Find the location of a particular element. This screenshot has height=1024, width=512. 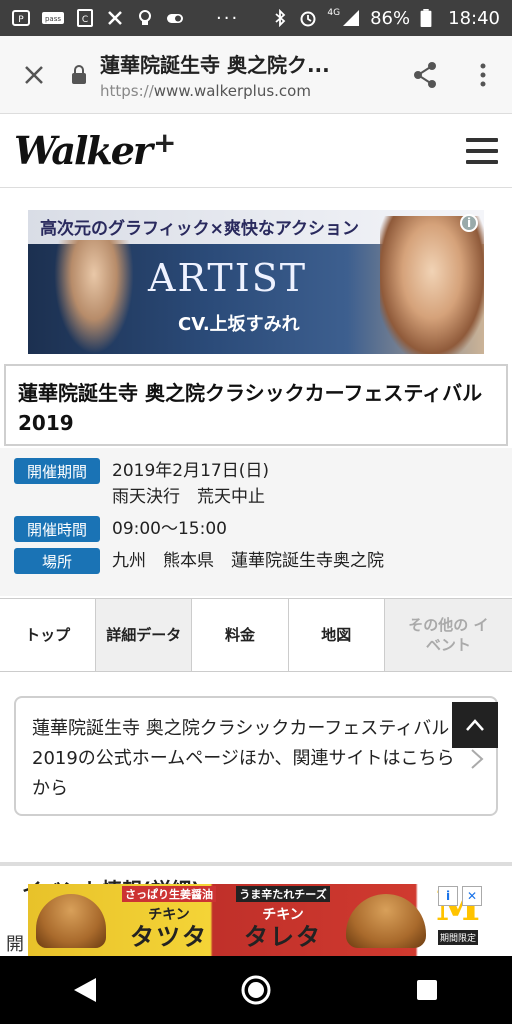

ad-character-image is located at coordinates (94, 297).